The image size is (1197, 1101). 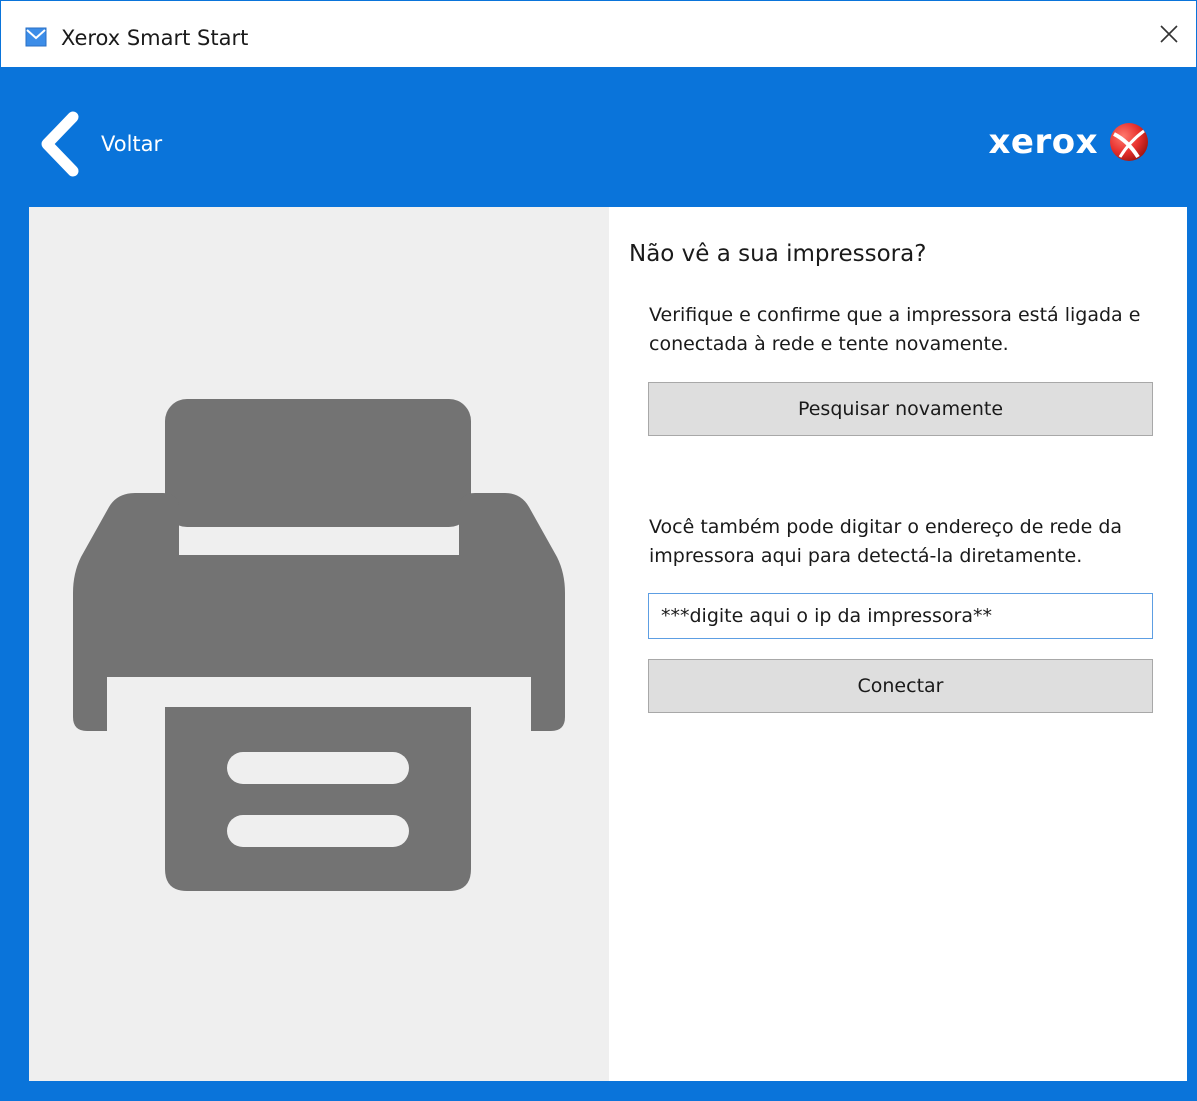 I want to click on close-icon, so click(x=1169, y=34).